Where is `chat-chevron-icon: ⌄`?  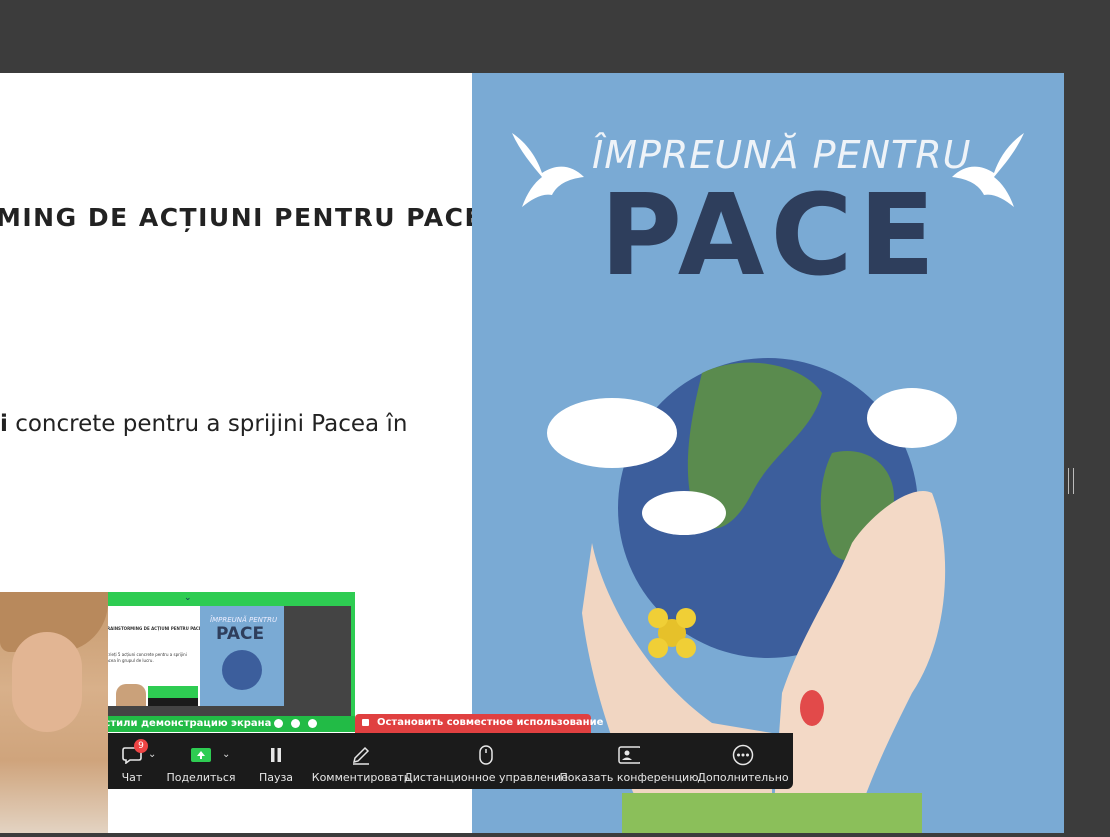 chat-chevron-icon: ⌄ is located at coordinates (152, 754).